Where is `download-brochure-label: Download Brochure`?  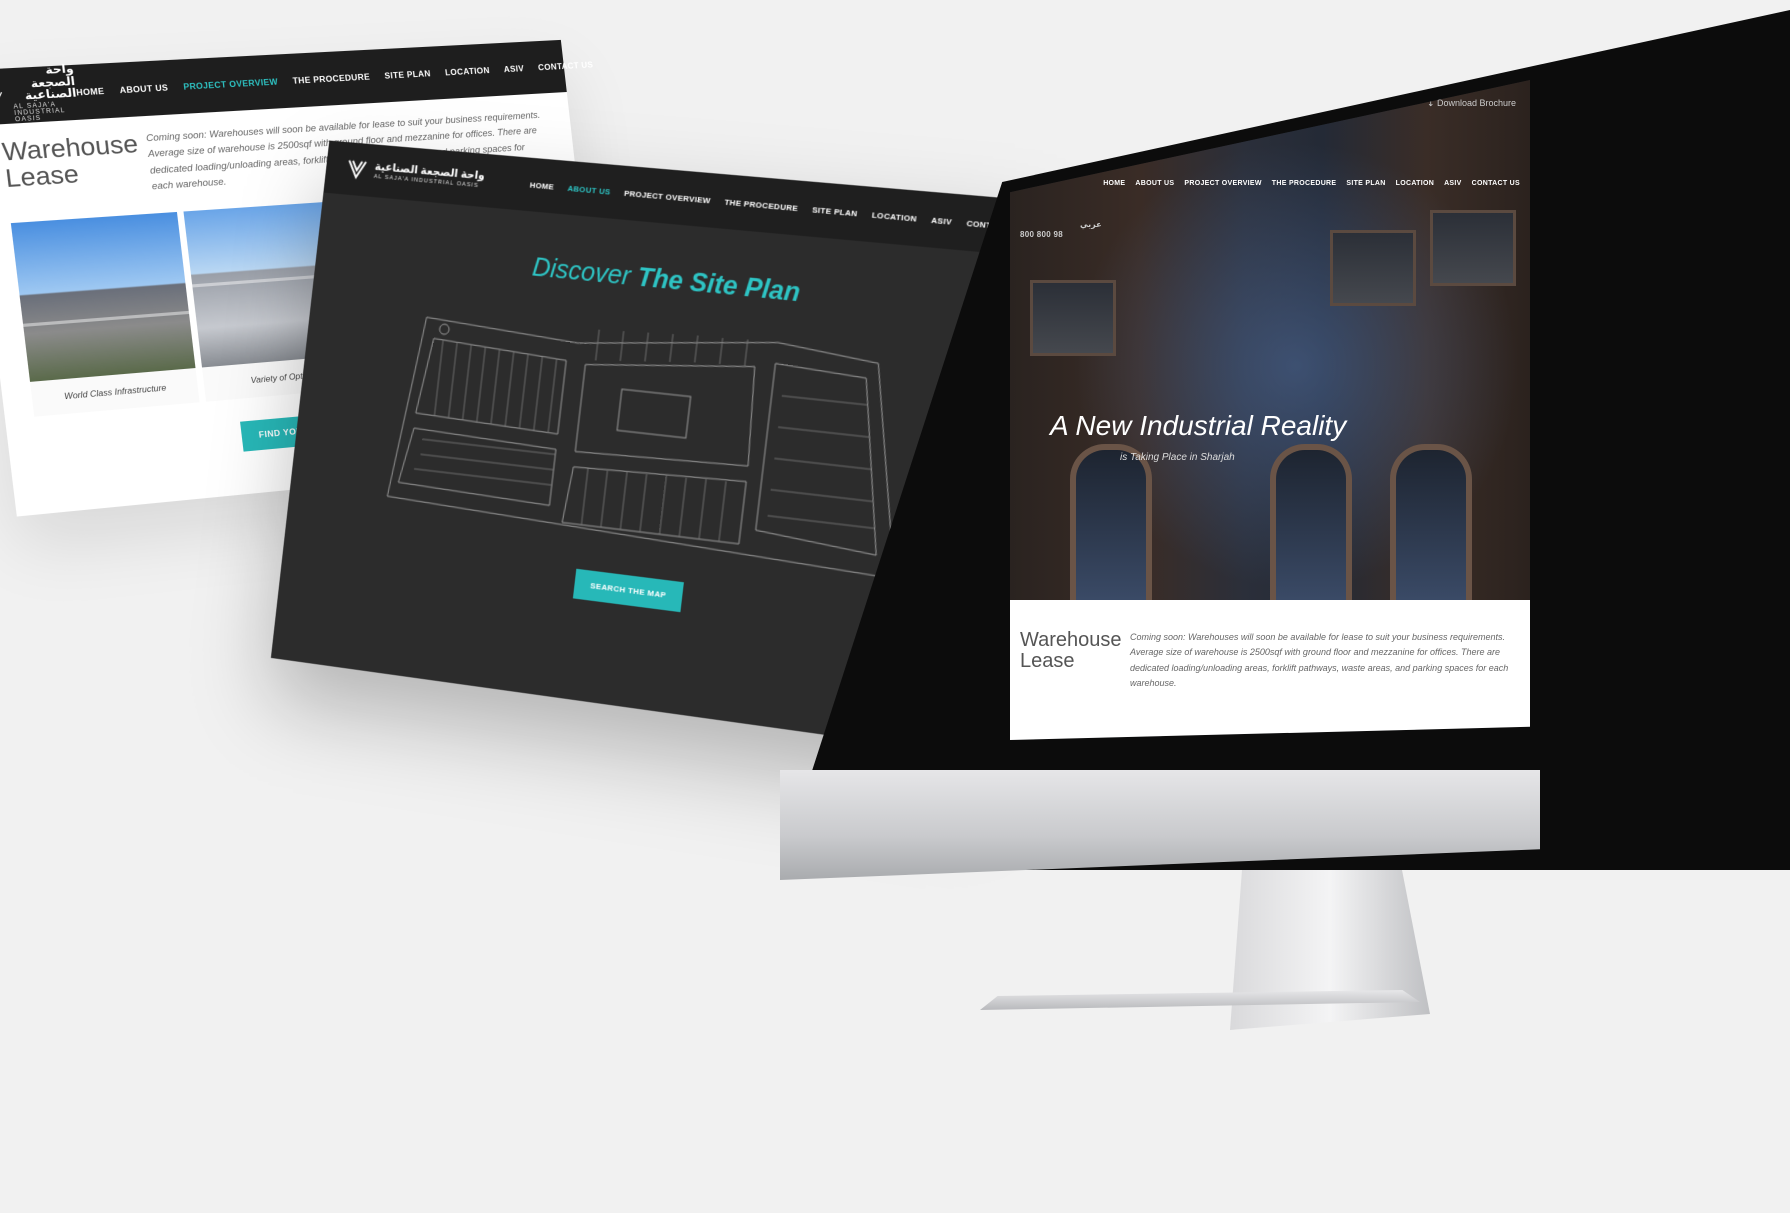 download-brochure-label: Download Brochure is located at coordinates (1476, 103).